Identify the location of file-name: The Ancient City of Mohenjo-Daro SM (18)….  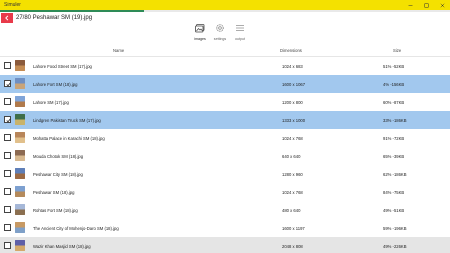
(76, 228).